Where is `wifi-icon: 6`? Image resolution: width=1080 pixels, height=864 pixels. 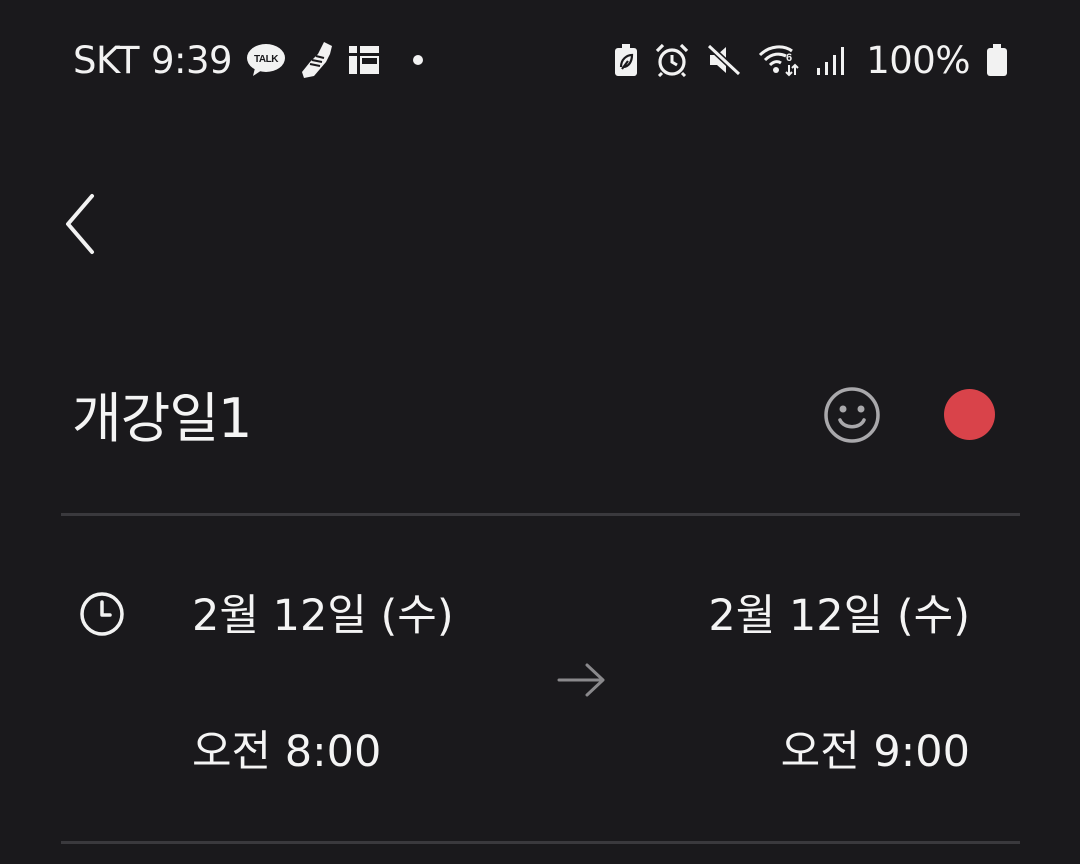 wifi-icon: 6 is located at coordinates (779, 60).